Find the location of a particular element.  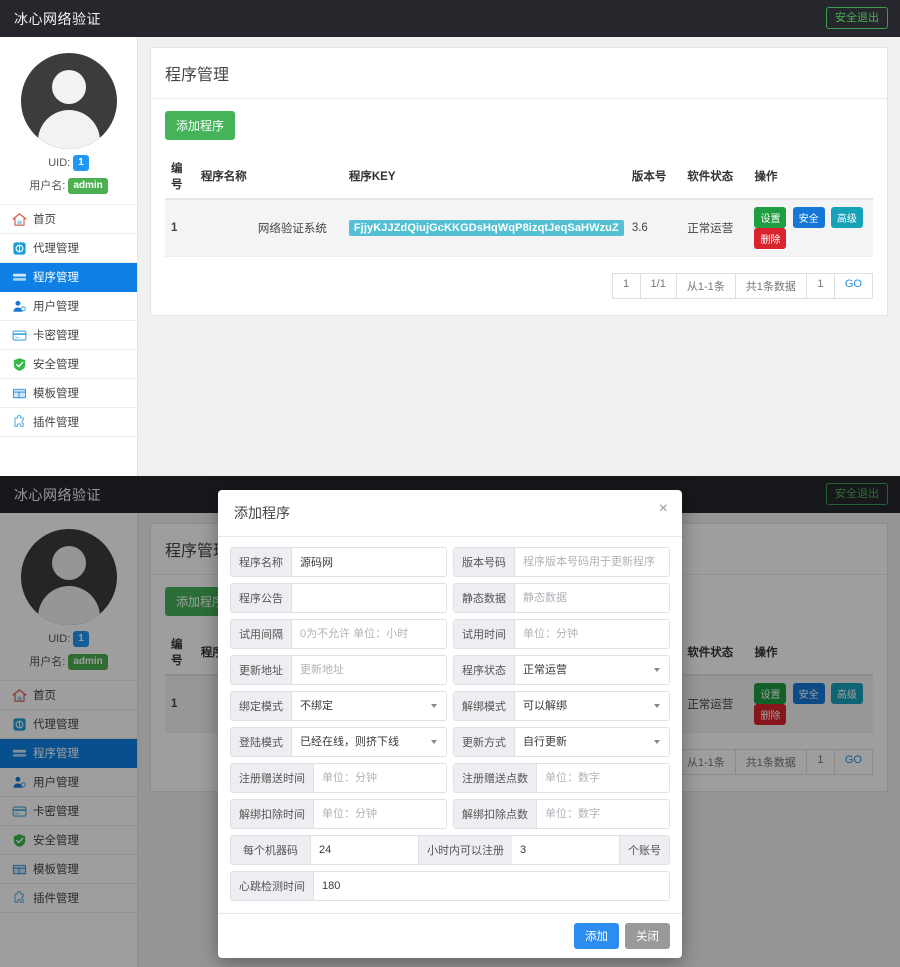

username-label: 用户名: is located at coordinates (47, 662).